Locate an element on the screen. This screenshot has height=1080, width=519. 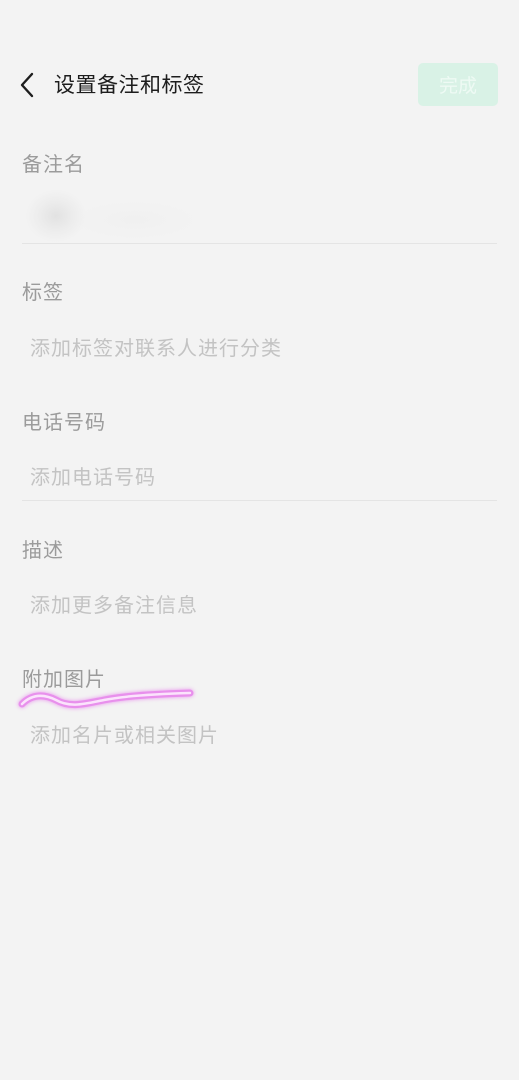
top-bar: 设置备注和标签 完成 is located at coordinates (259, 85).